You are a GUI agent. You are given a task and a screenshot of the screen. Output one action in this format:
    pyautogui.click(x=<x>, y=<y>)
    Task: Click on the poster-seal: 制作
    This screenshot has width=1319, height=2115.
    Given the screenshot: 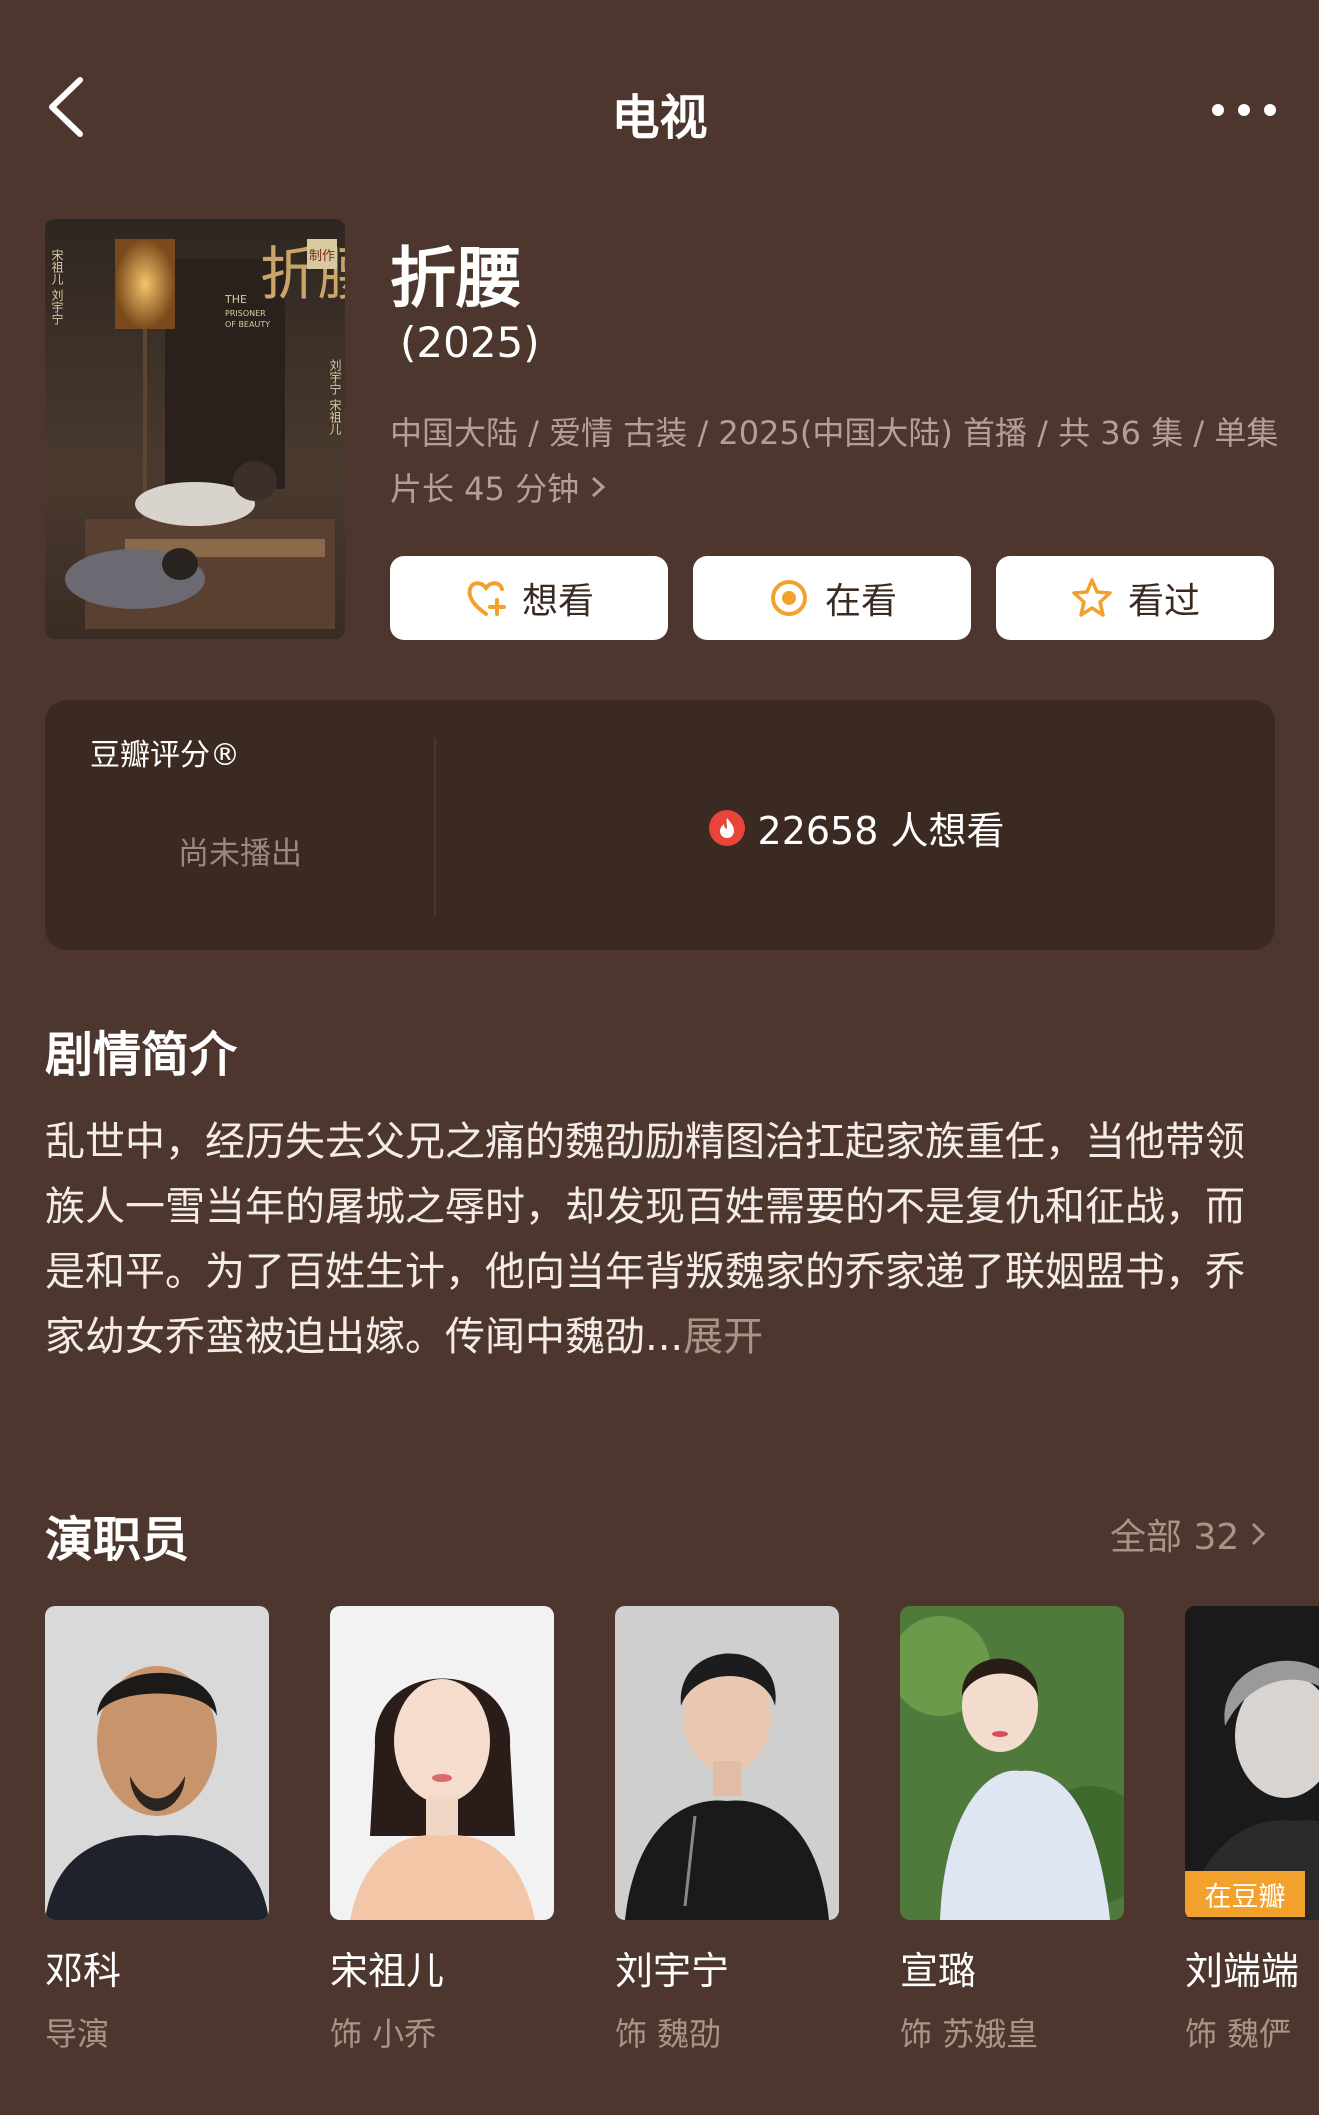 What is the action you would take?
    pyautogui.click(x=322, y=256)
    